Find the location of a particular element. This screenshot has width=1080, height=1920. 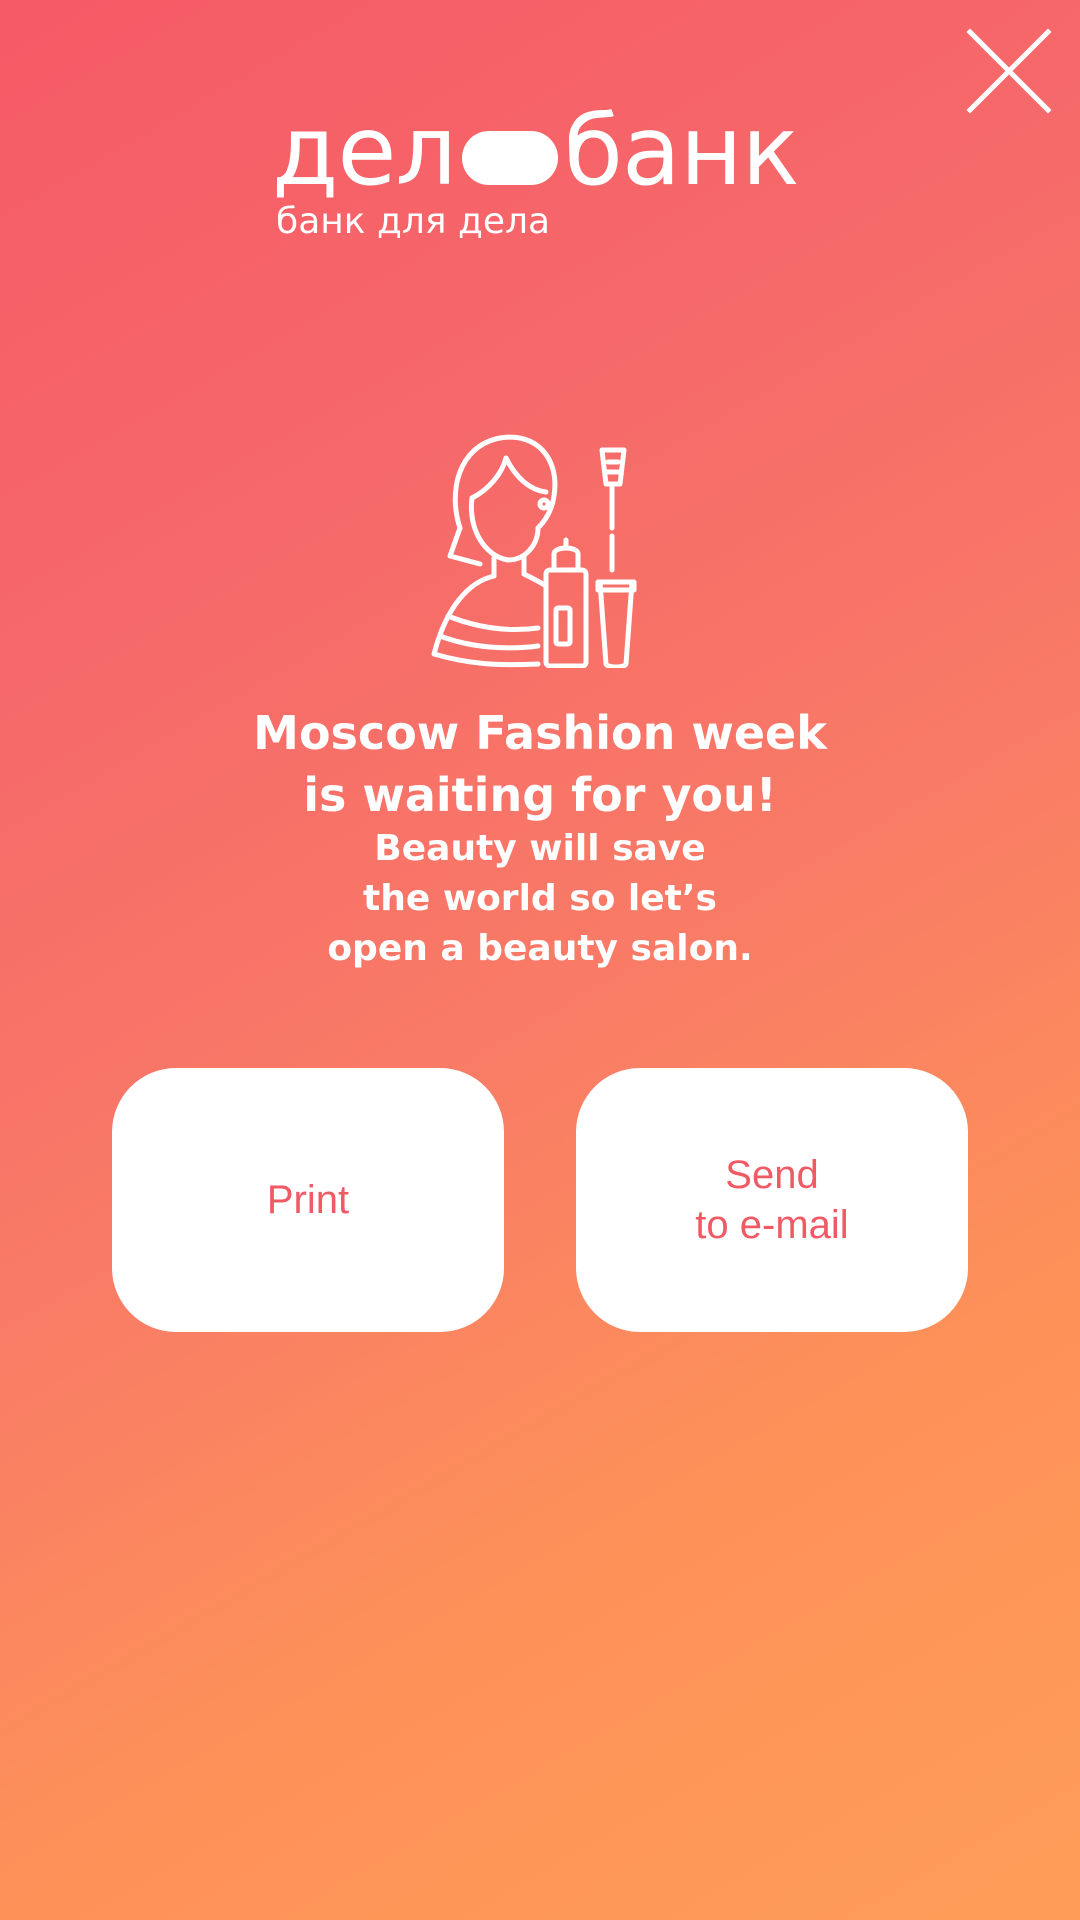

bank-logo-wordmark: дел банк is located at coordinates (536, 151).